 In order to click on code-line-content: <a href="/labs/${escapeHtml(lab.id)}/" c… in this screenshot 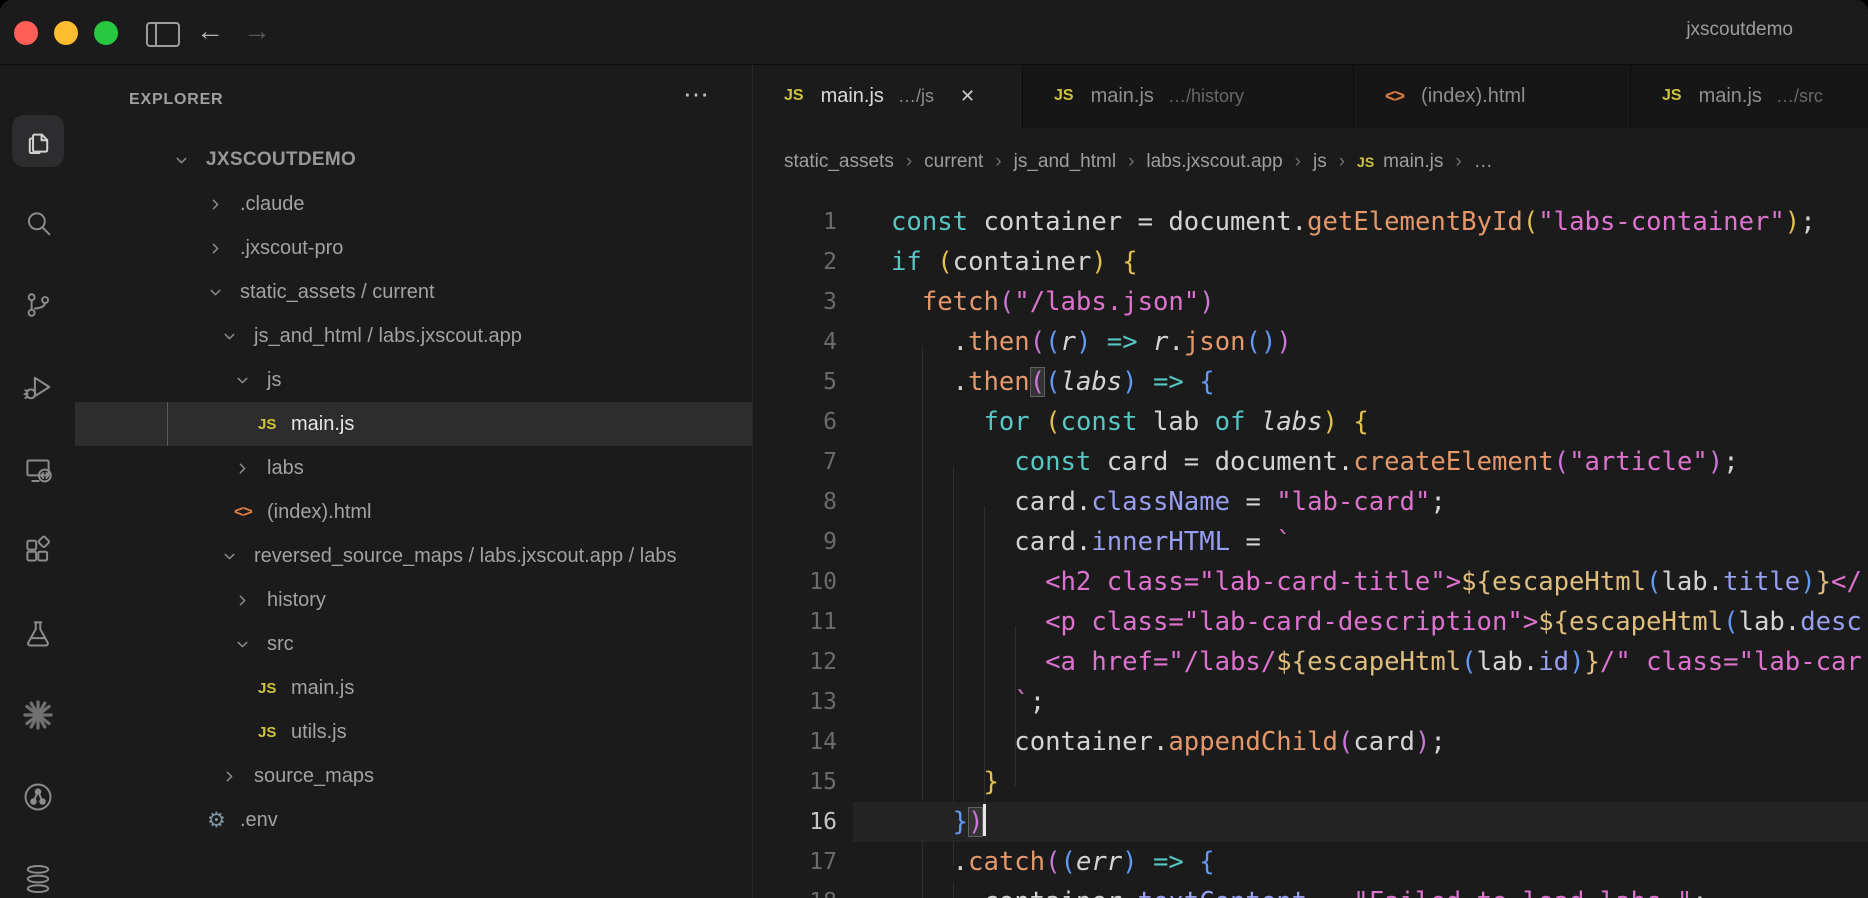, I will do `click(1360, 662)`.